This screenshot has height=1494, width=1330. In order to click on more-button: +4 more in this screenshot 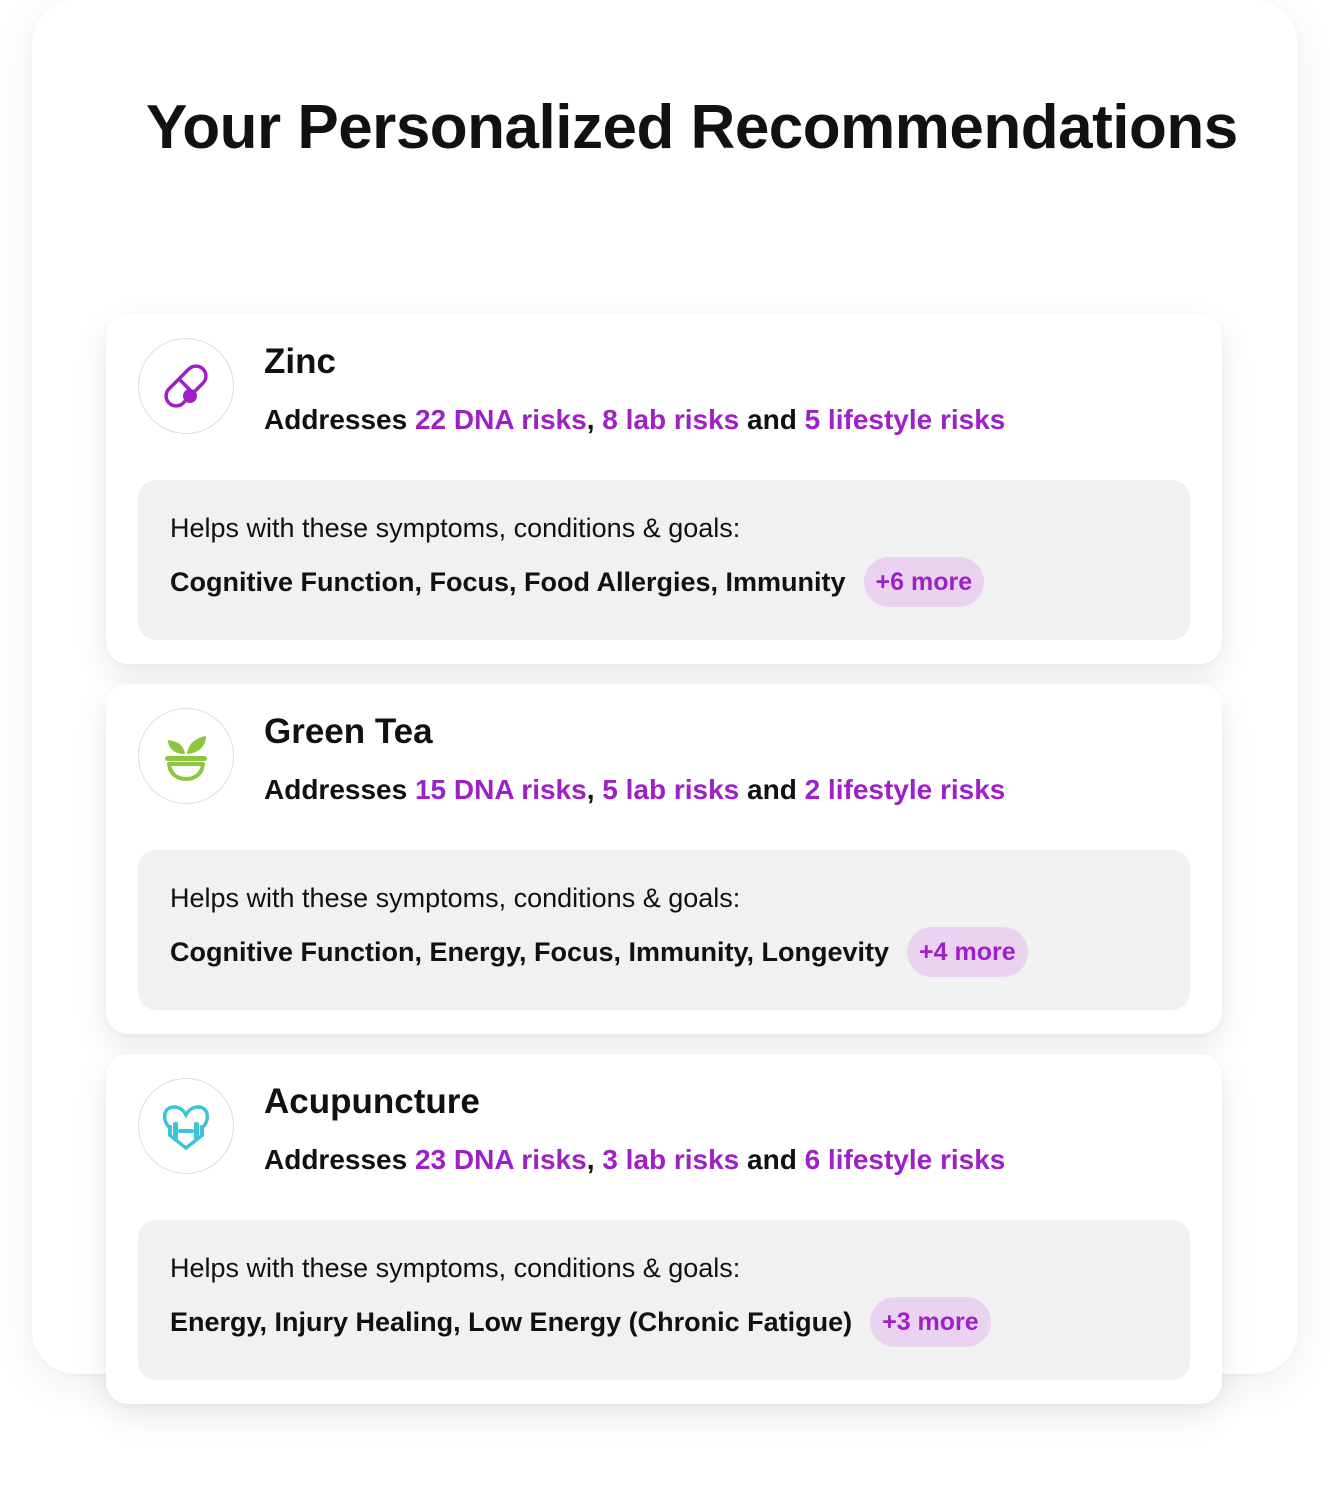, I will do `click(967, 952)`.